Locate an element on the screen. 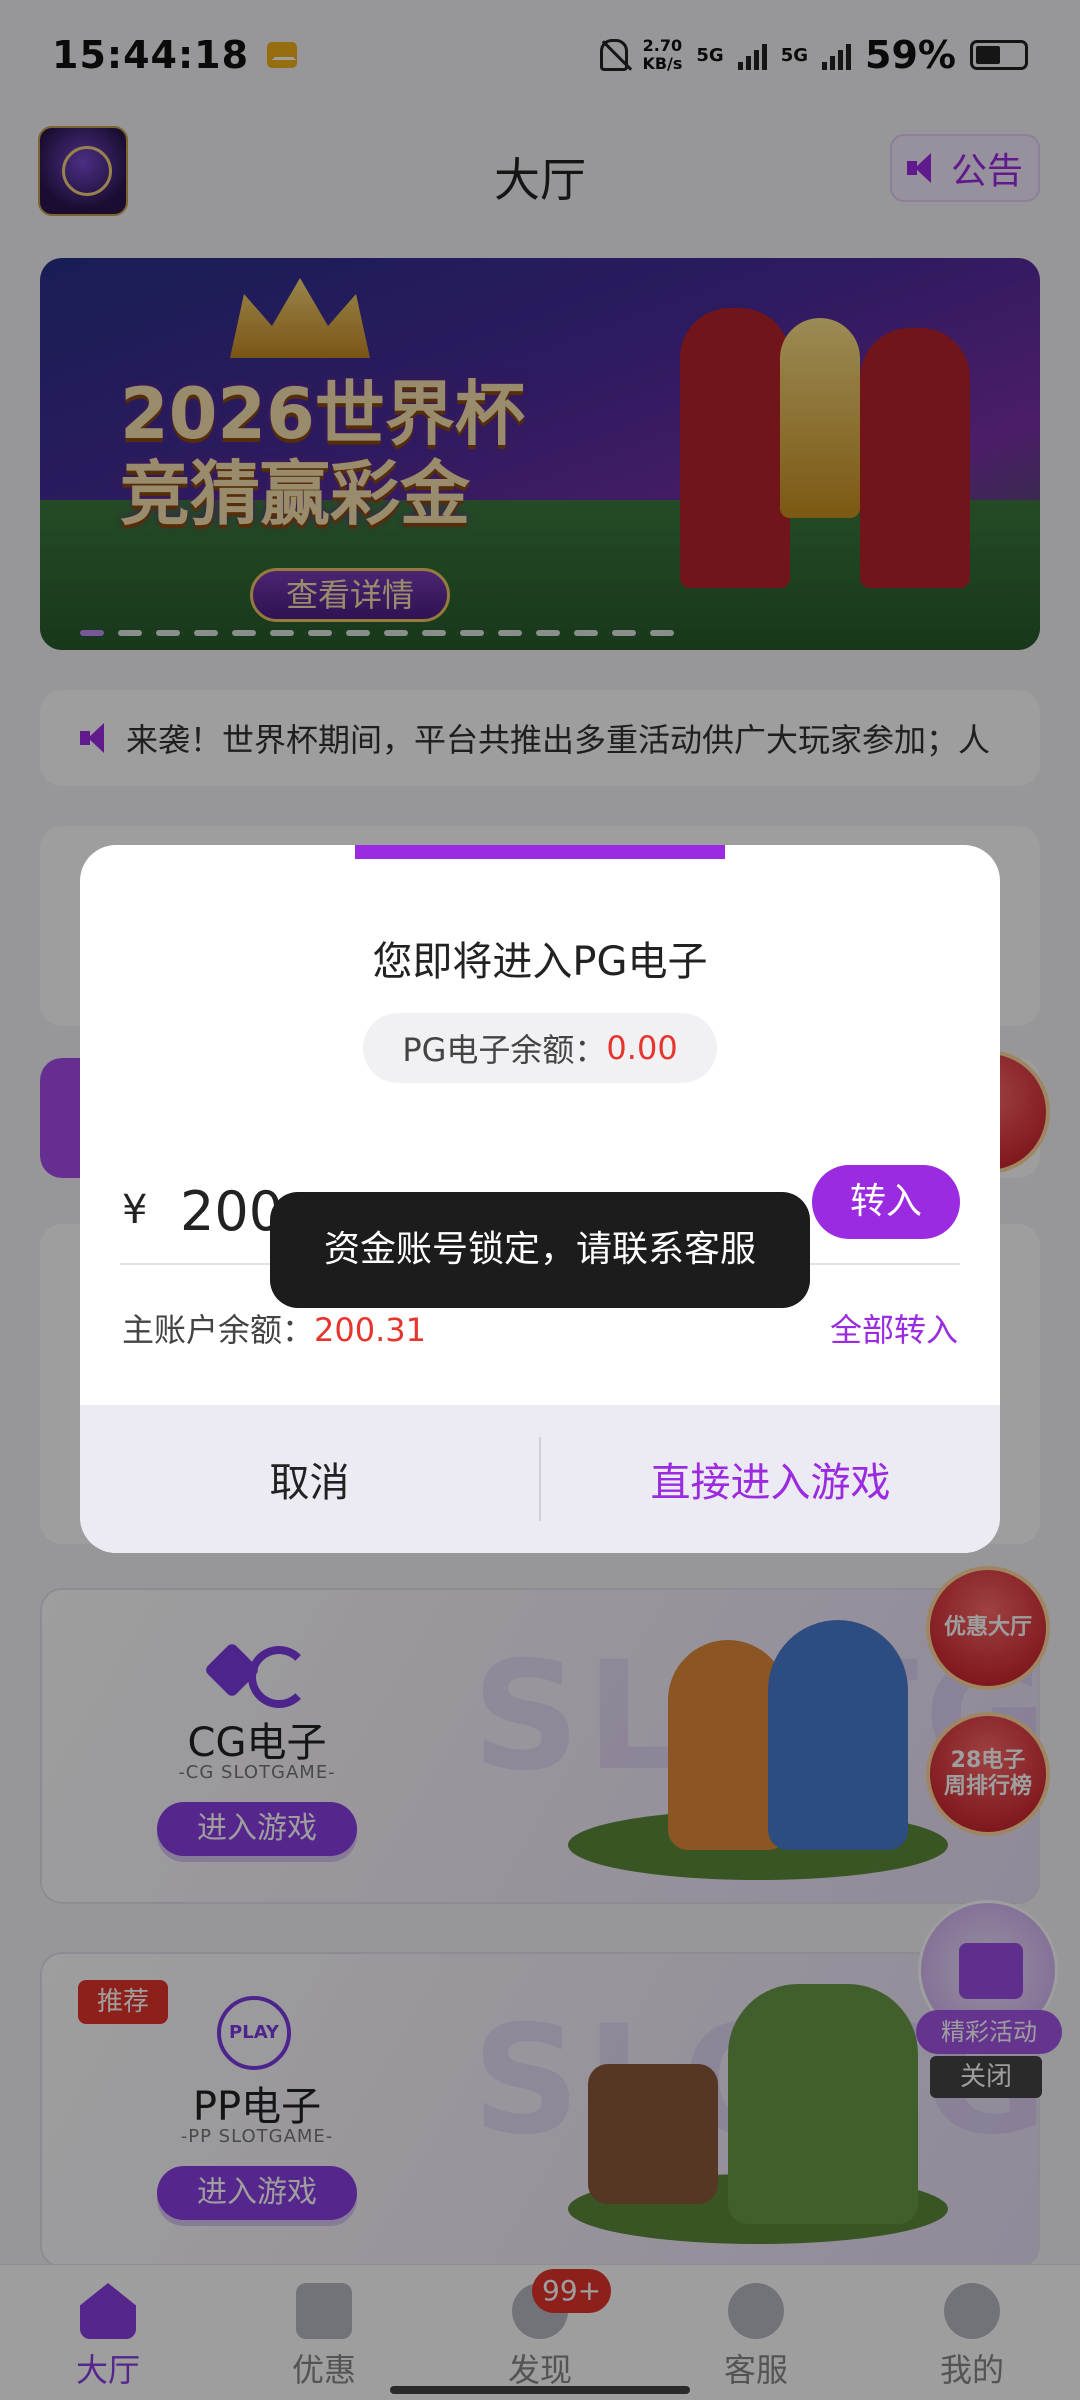 The width and height of the screenshot is (1080, 2400). dialog-footer: 取消 直接进入游戏 is located at coordinates (540, 1479).